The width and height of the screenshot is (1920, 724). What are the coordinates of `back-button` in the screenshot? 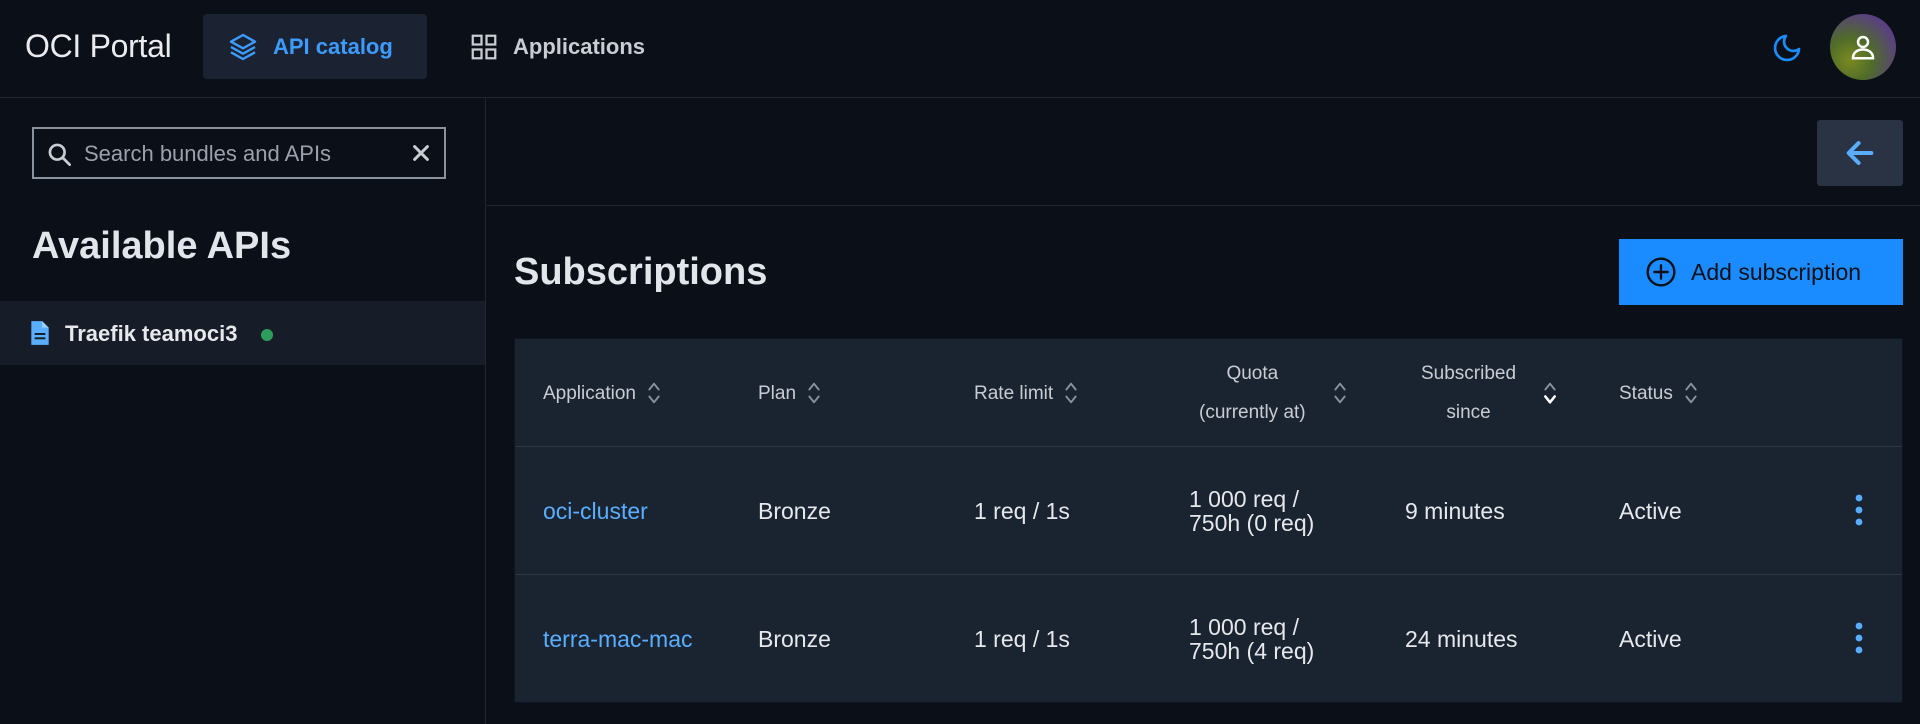 It's located at (1860, 153).